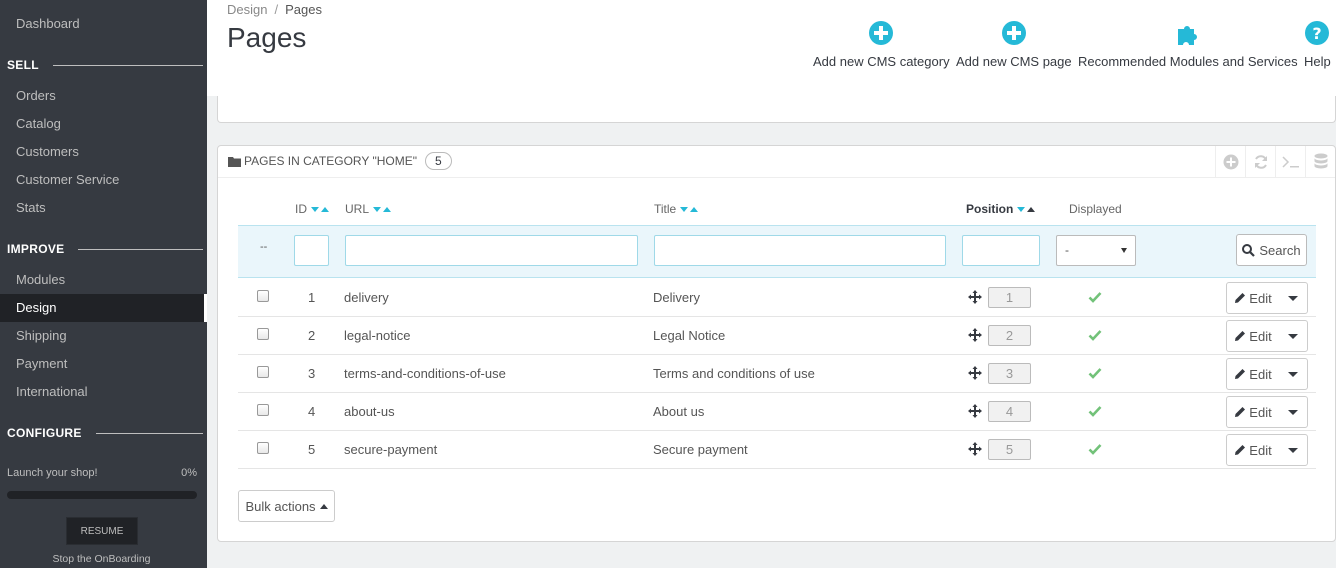 The height and width of the screenshot is (568, 1336). I want to click on add-cms-page-button: Add new CMS page, so click(1014, 44).